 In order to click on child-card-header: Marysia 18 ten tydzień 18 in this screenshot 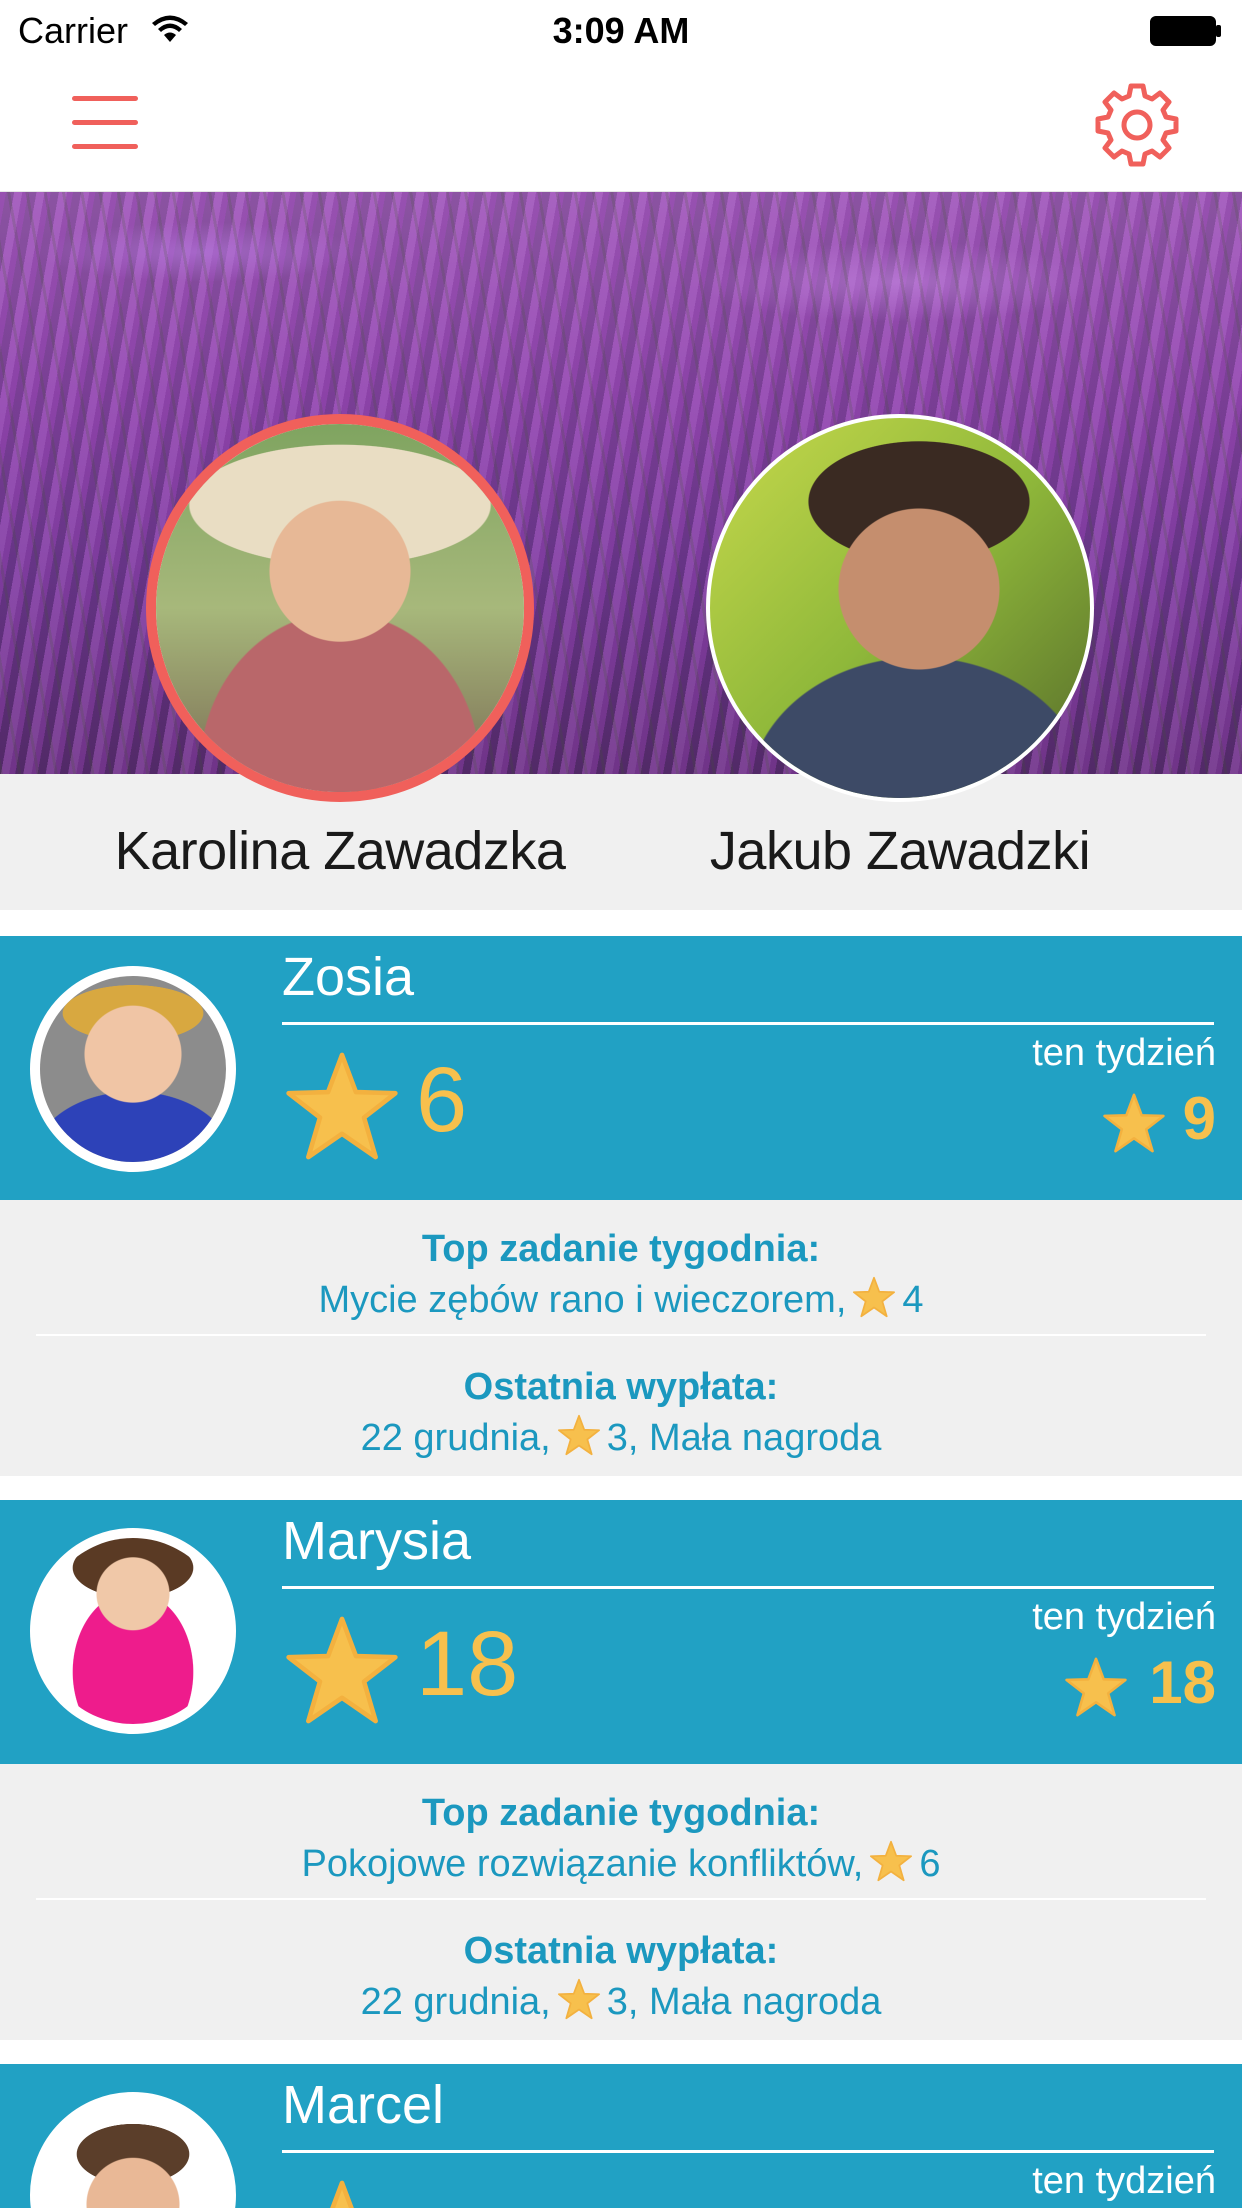, I will do `click(621, 1632)`.